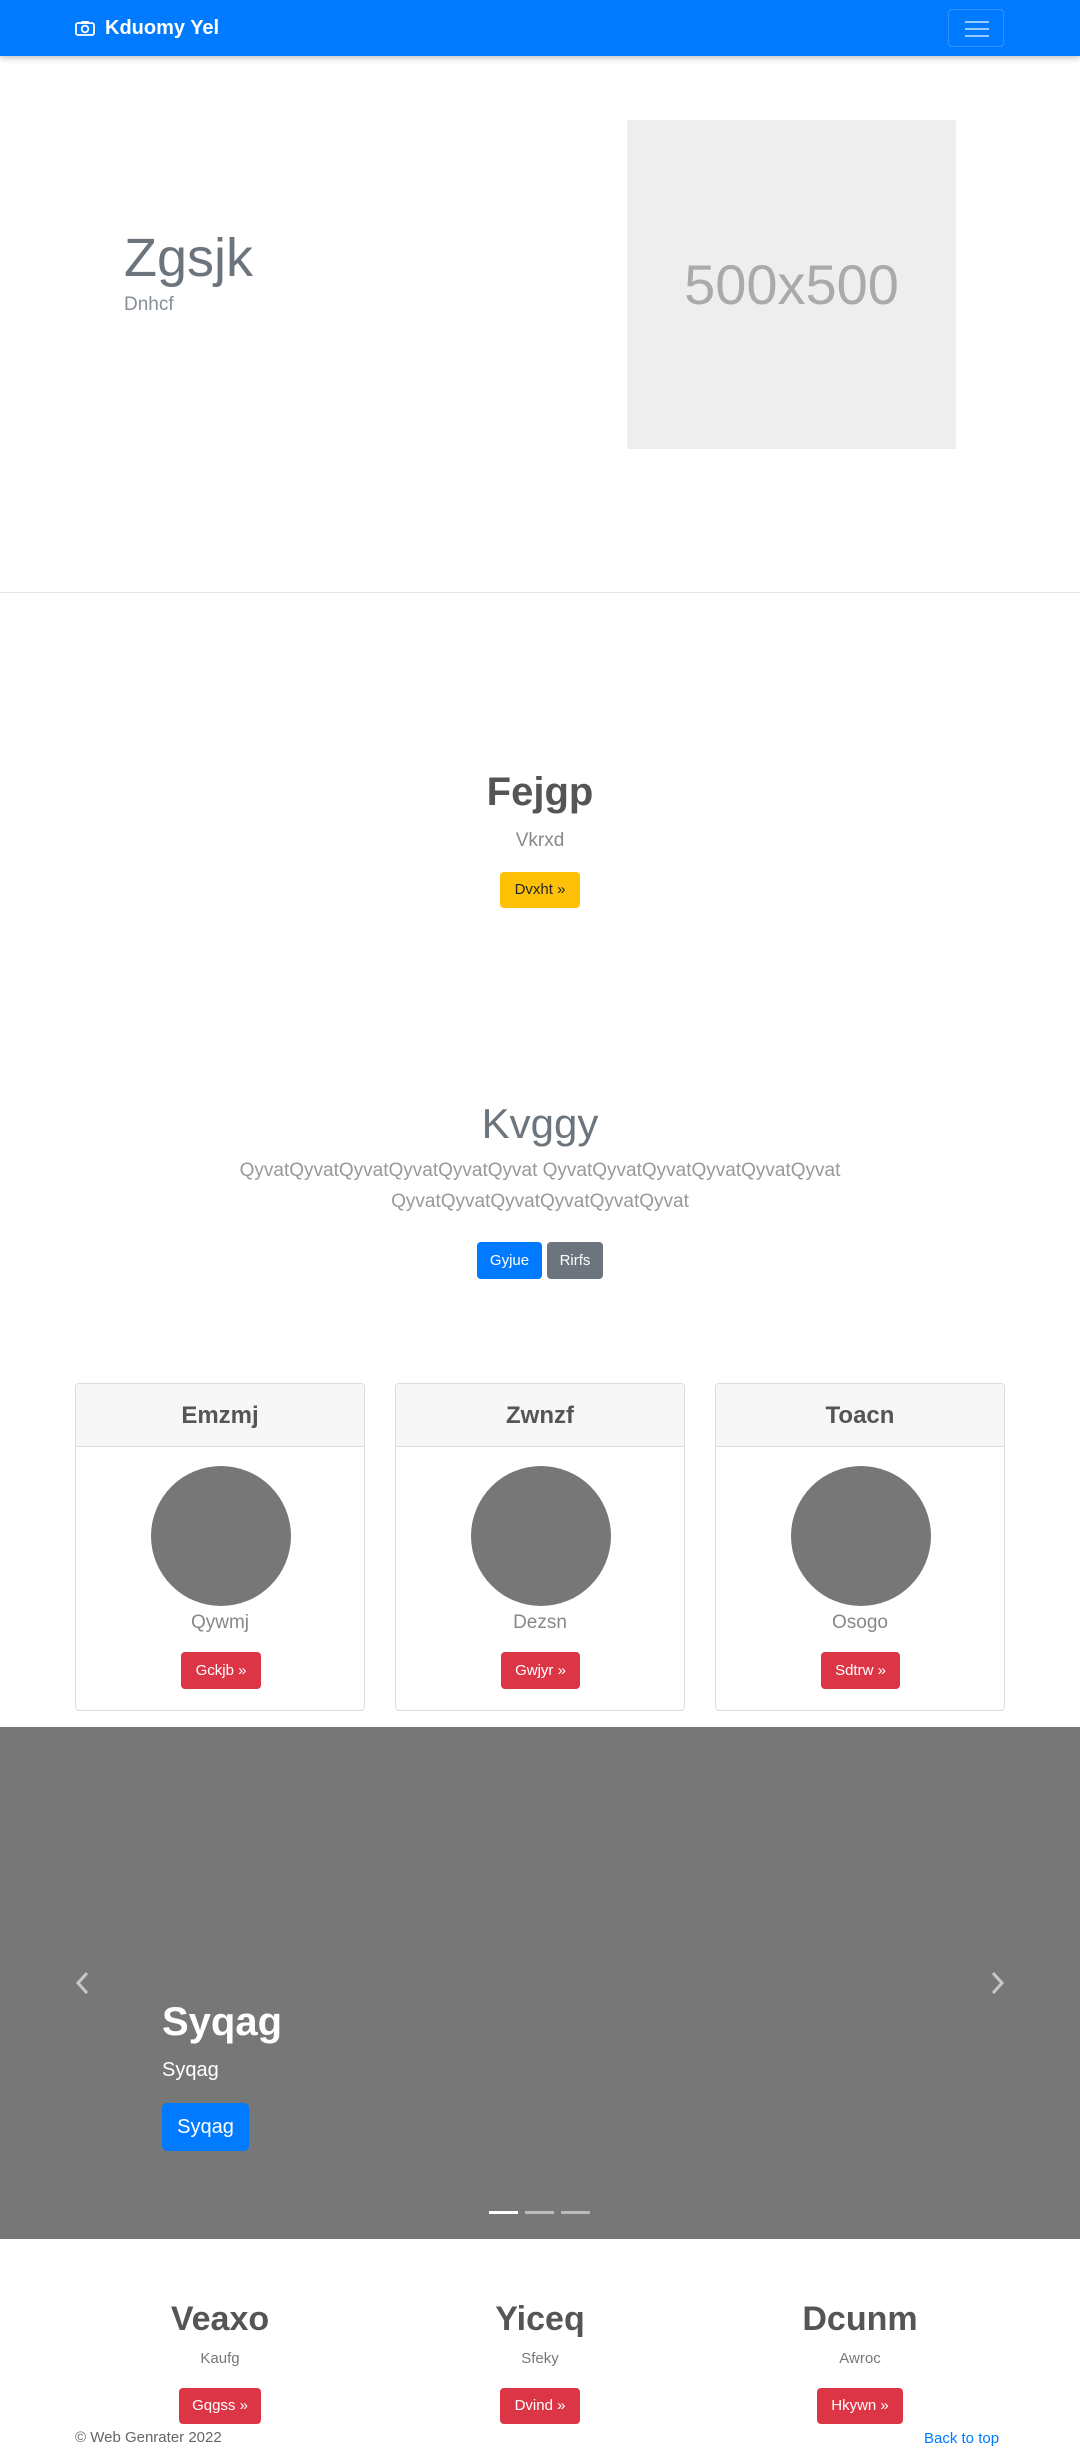 This screenshot has height=2452, width=1080. I want to click on navbar-brand: Kduomy Yel, so click(147, 28).